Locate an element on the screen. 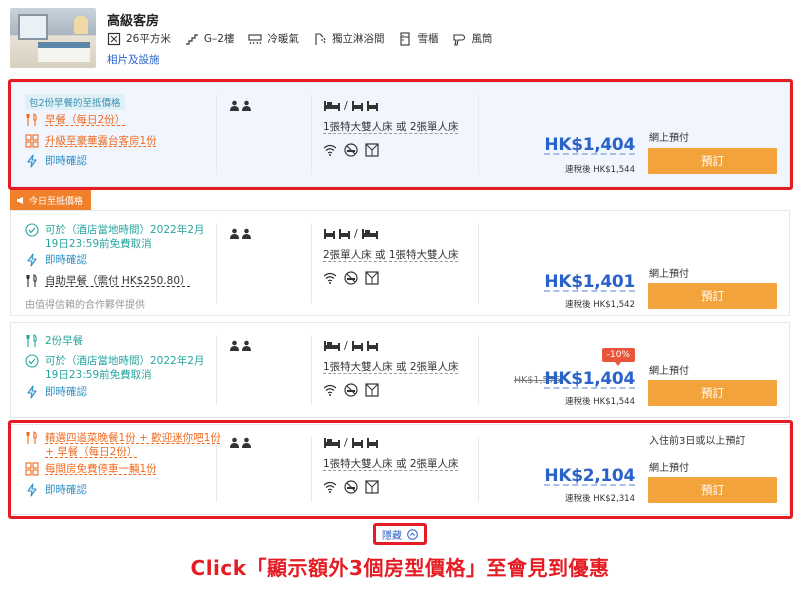 The height and width of the screenshot is (591, 800). chevron-up-circle-icon is located at coordinates (412, 534).